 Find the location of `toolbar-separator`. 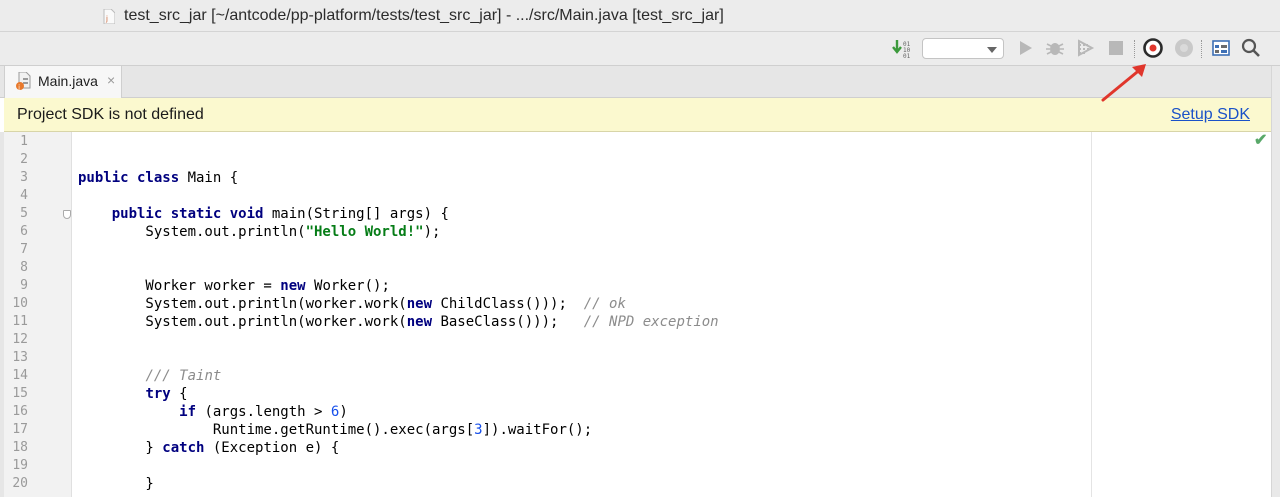

toolbar-separator is located at coordinates (1202, 49).